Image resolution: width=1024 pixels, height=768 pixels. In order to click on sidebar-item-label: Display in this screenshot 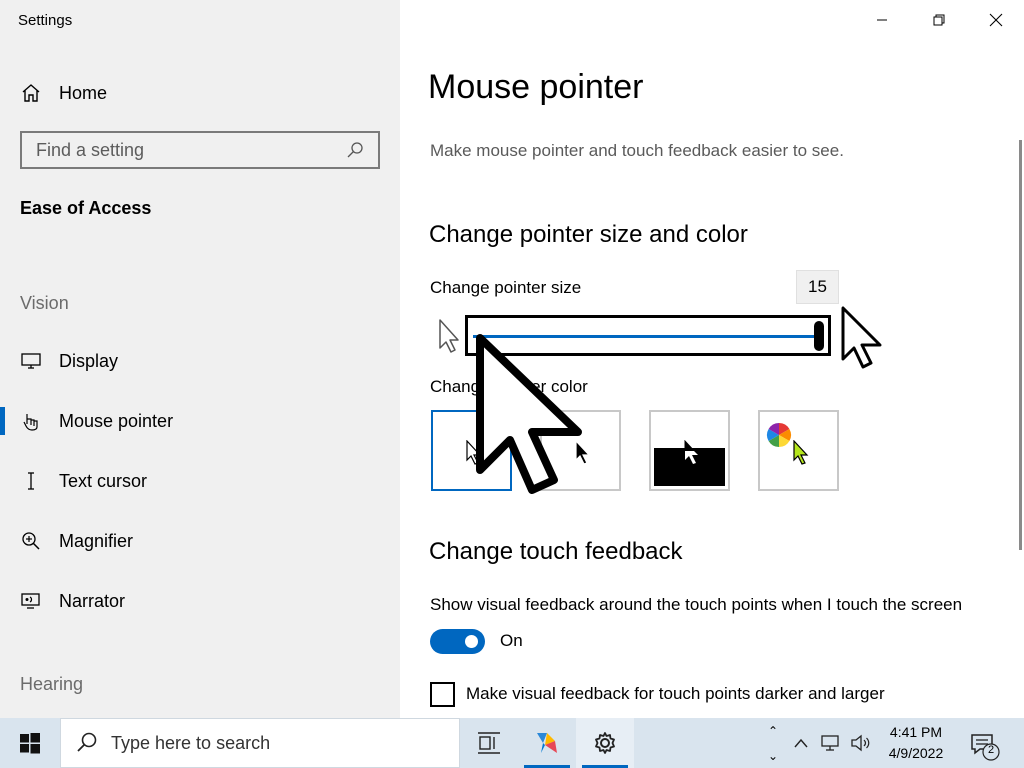, I will do `click(89, 360)`.